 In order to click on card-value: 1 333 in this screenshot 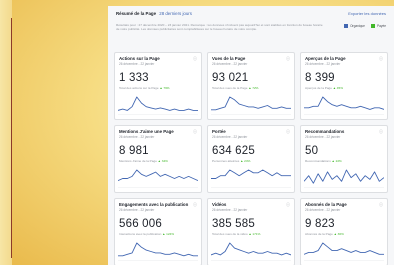, I will do `click(134, 78)`.